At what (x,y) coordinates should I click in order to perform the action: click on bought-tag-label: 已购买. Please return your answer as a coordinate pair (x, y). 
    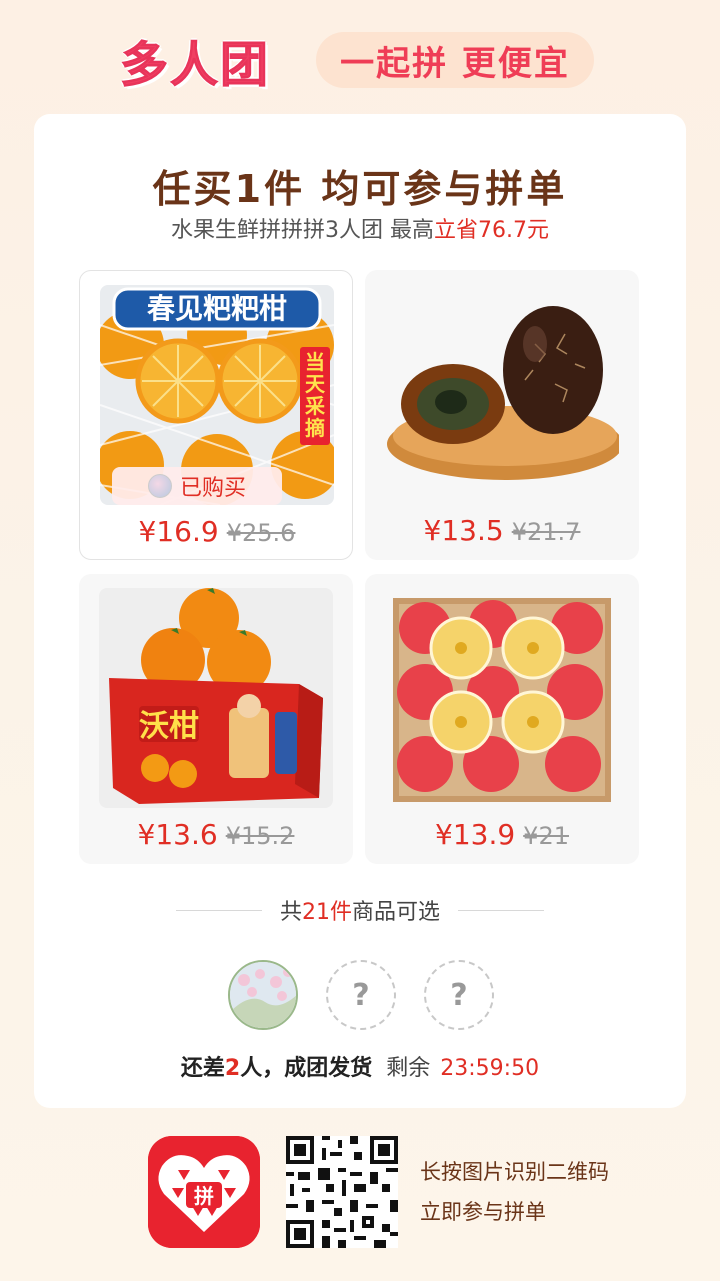
    Looking at the image, I should click on (212, 488).